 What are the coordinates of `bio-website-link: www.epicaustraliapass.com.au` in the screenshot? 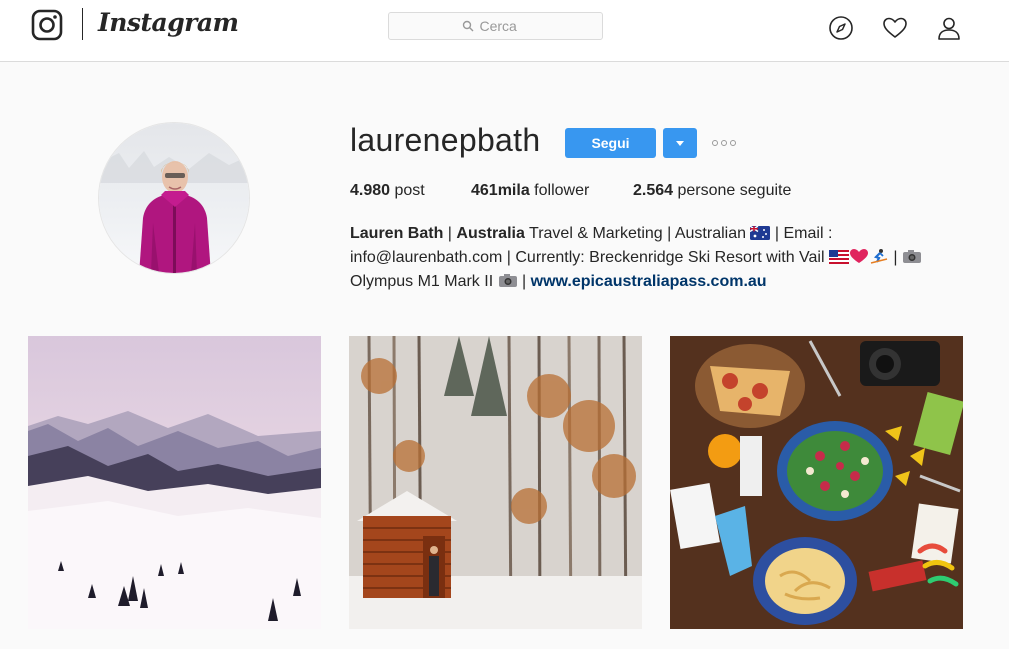 It's located at (649, 281).